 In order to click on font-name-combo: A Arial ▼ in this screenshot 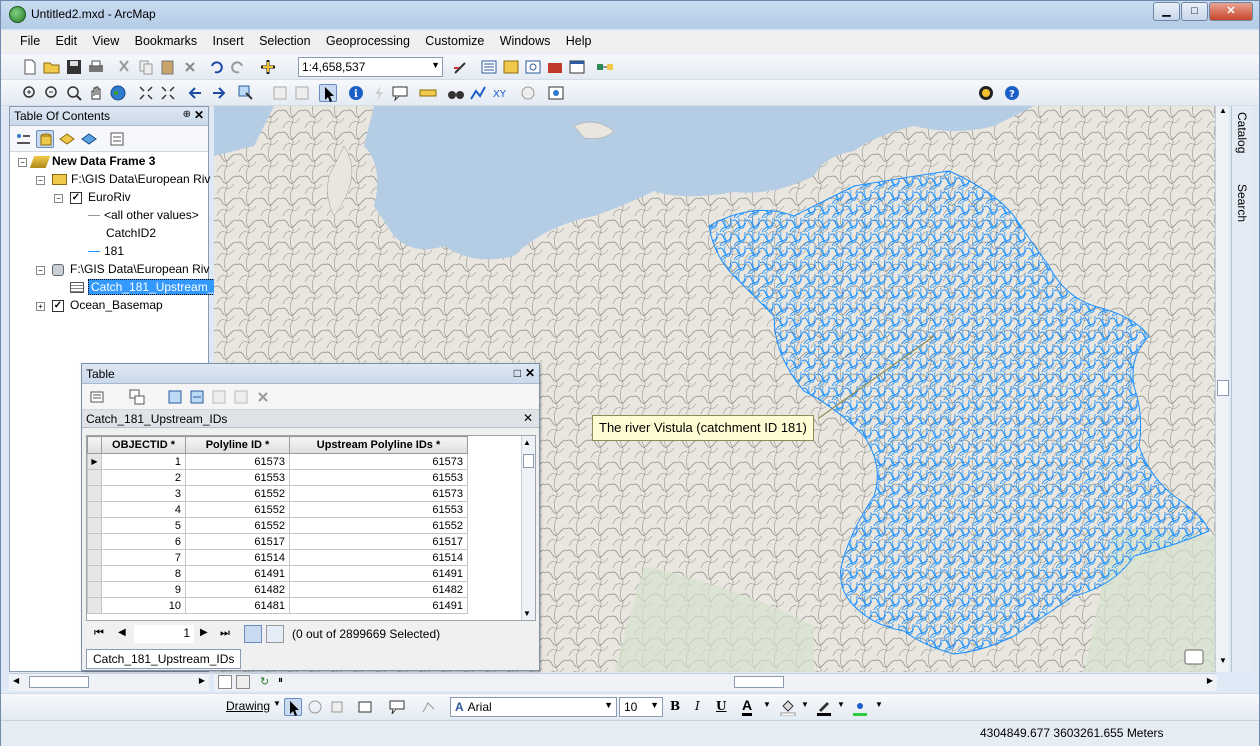, I will do `click(533, 707)`.